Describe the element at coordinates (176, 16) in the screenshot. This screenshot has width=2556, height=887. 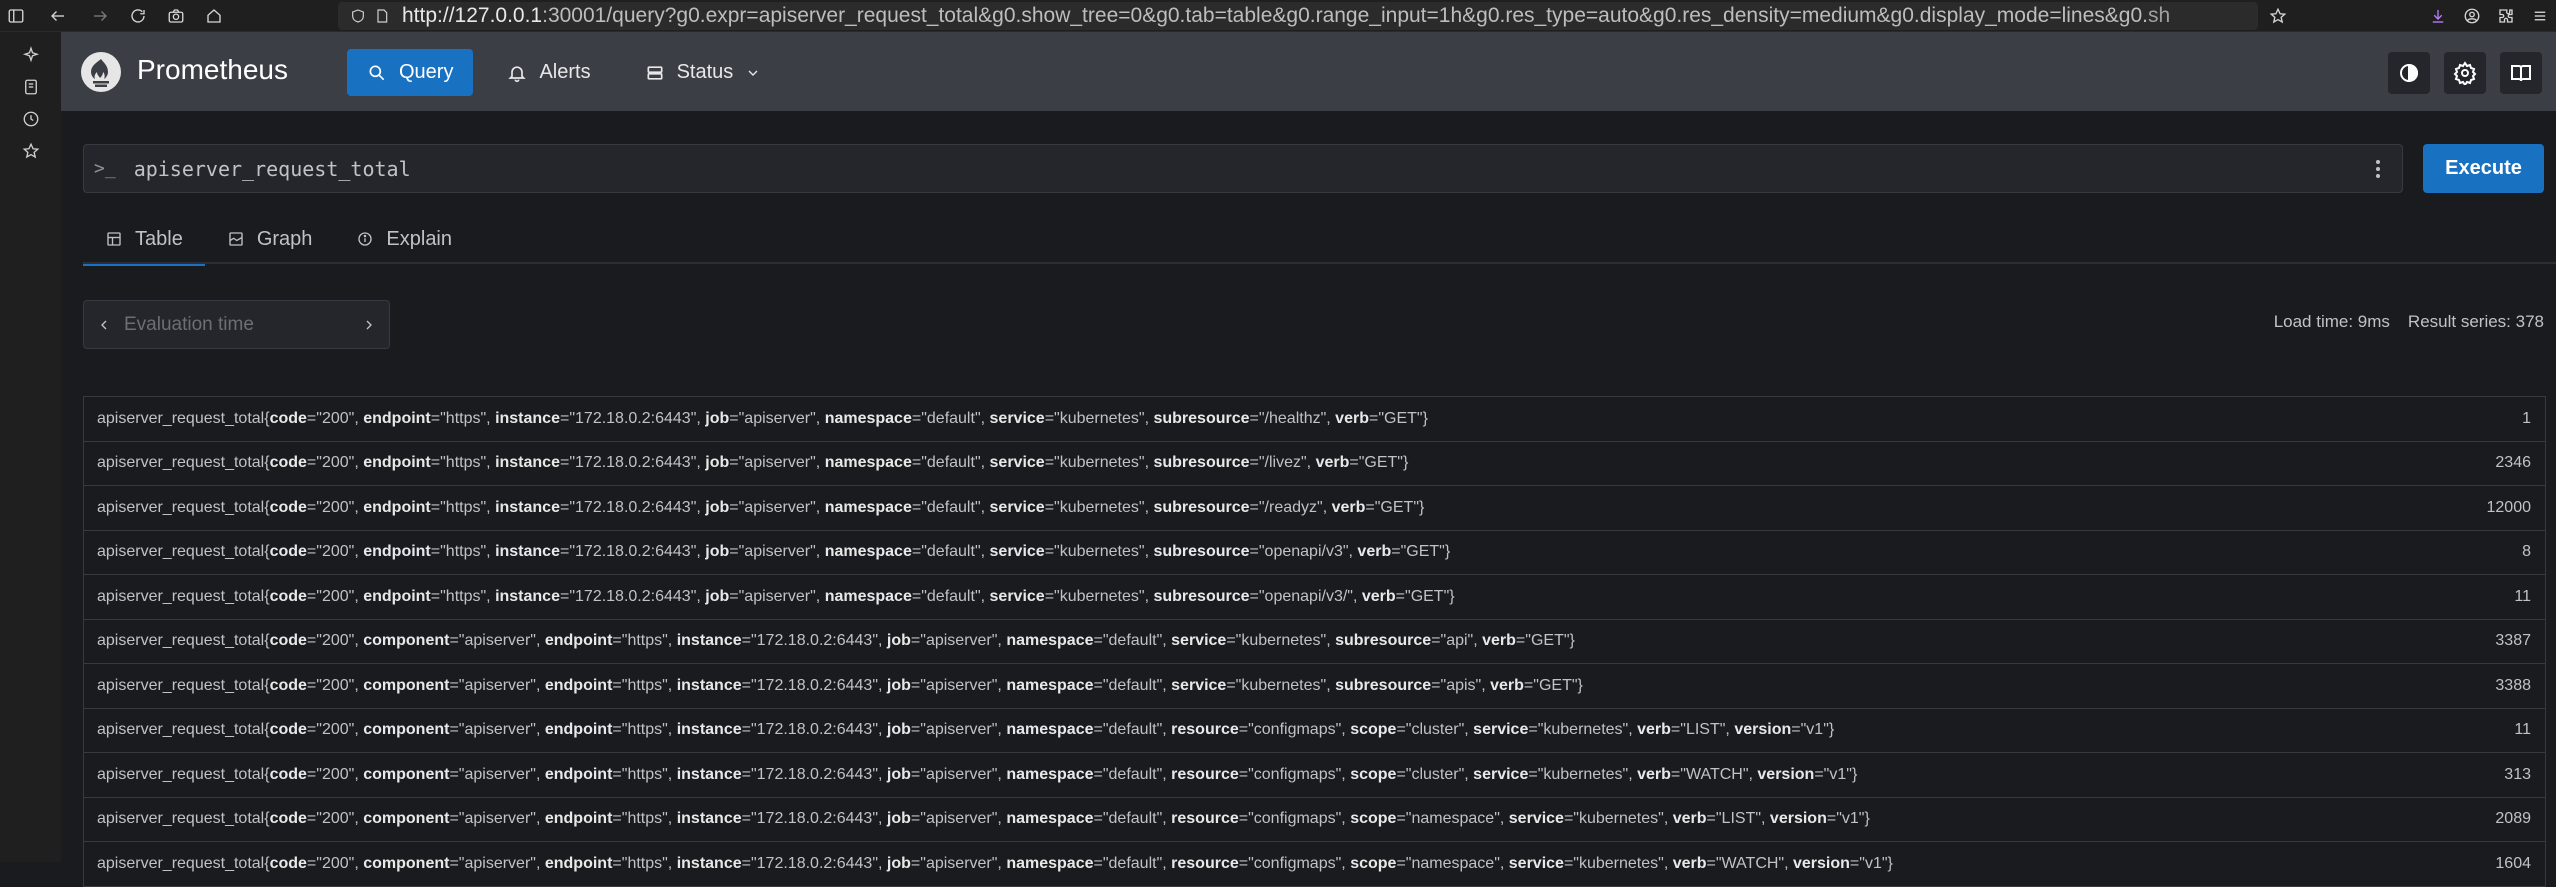
I see `screenshot-icon` at that location.